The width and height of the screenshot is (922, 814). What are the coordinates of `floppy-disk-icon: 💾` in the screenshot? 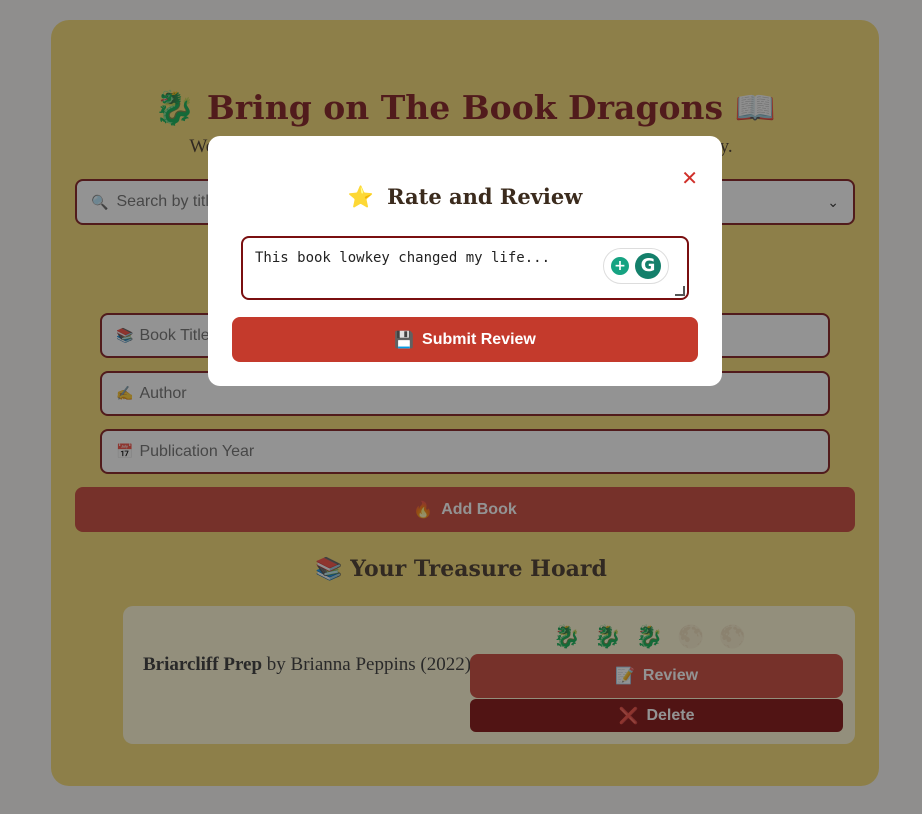 It's located at (404, 340).